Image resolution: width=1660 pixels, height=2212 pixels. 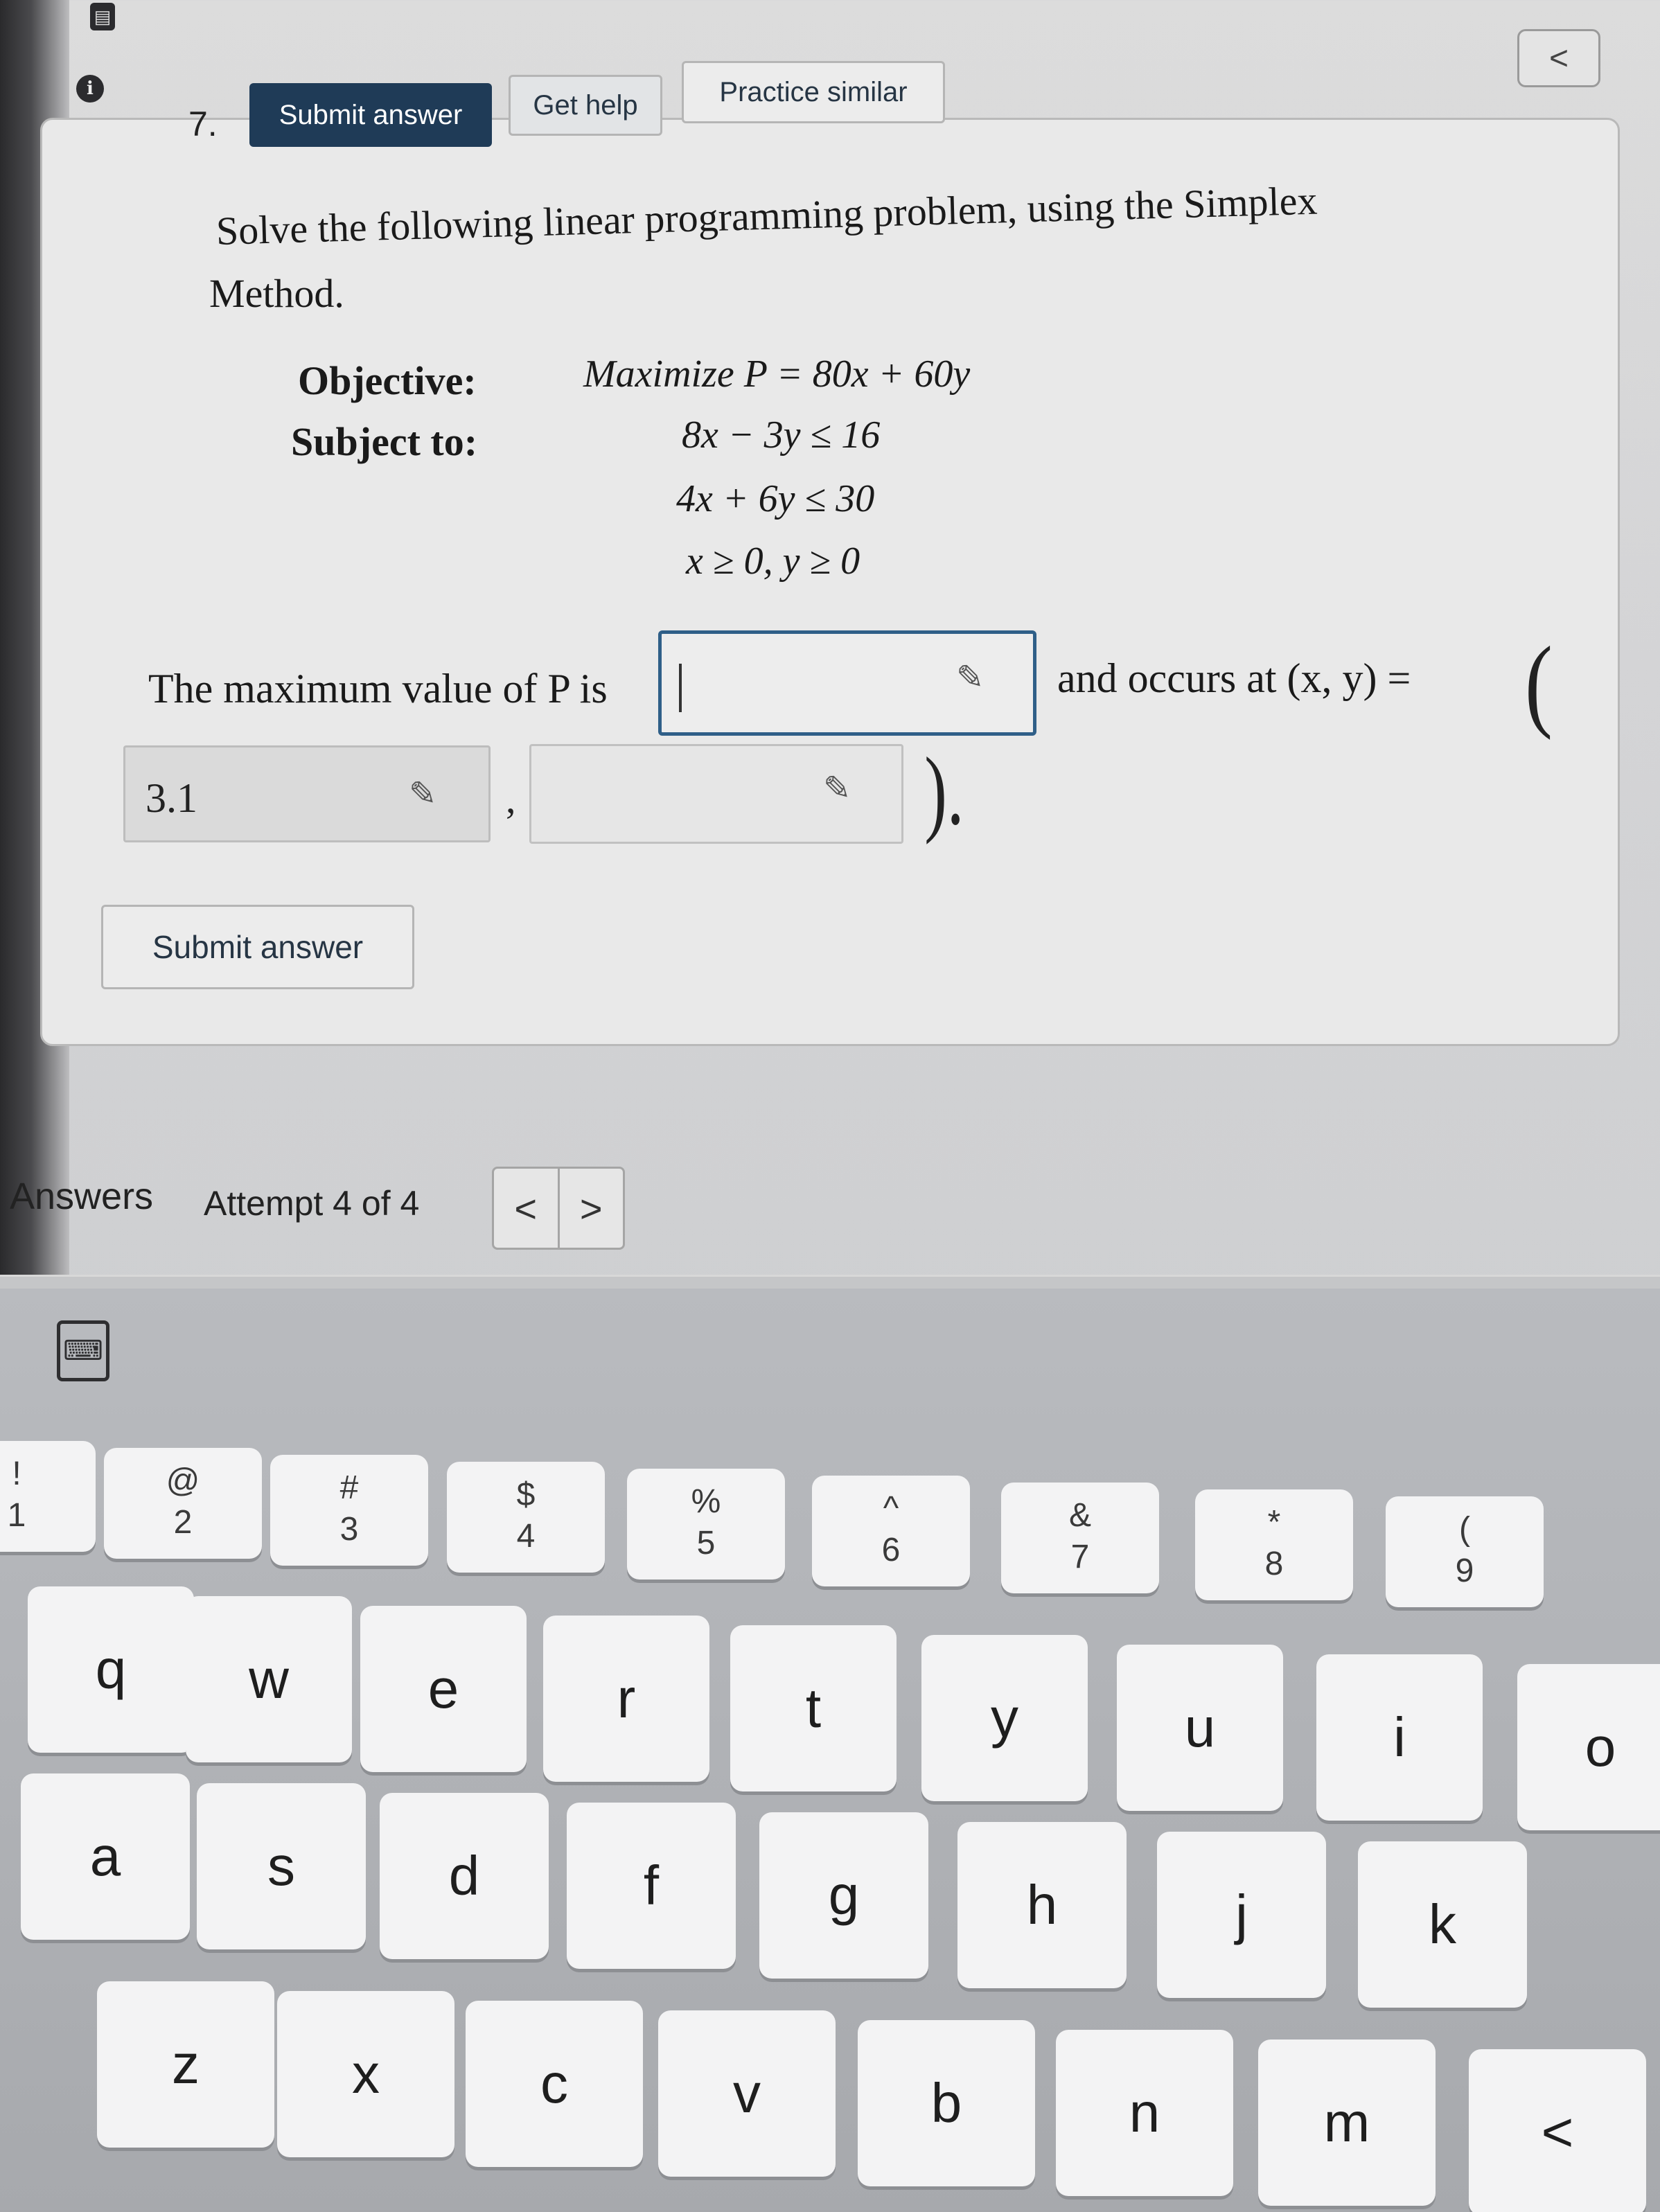 What do you see at coordinates (891, 1508) in the screenshot?
I see `key-shift-symbol: ^` at bounding box center [891, 1508].